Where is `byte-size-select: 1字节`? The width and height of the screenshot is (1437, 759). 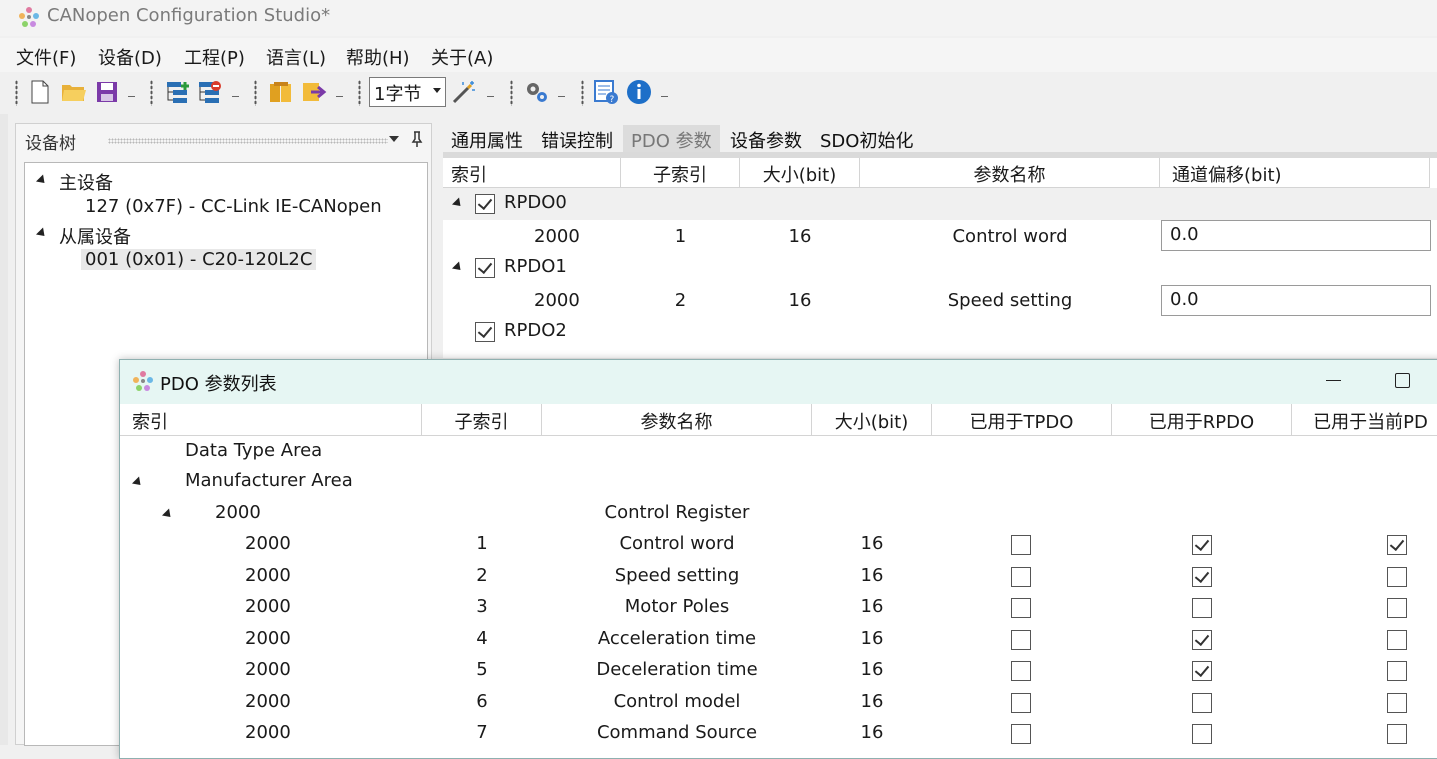 byte-size-select: 1字节 is located at coordinates (407, 92).